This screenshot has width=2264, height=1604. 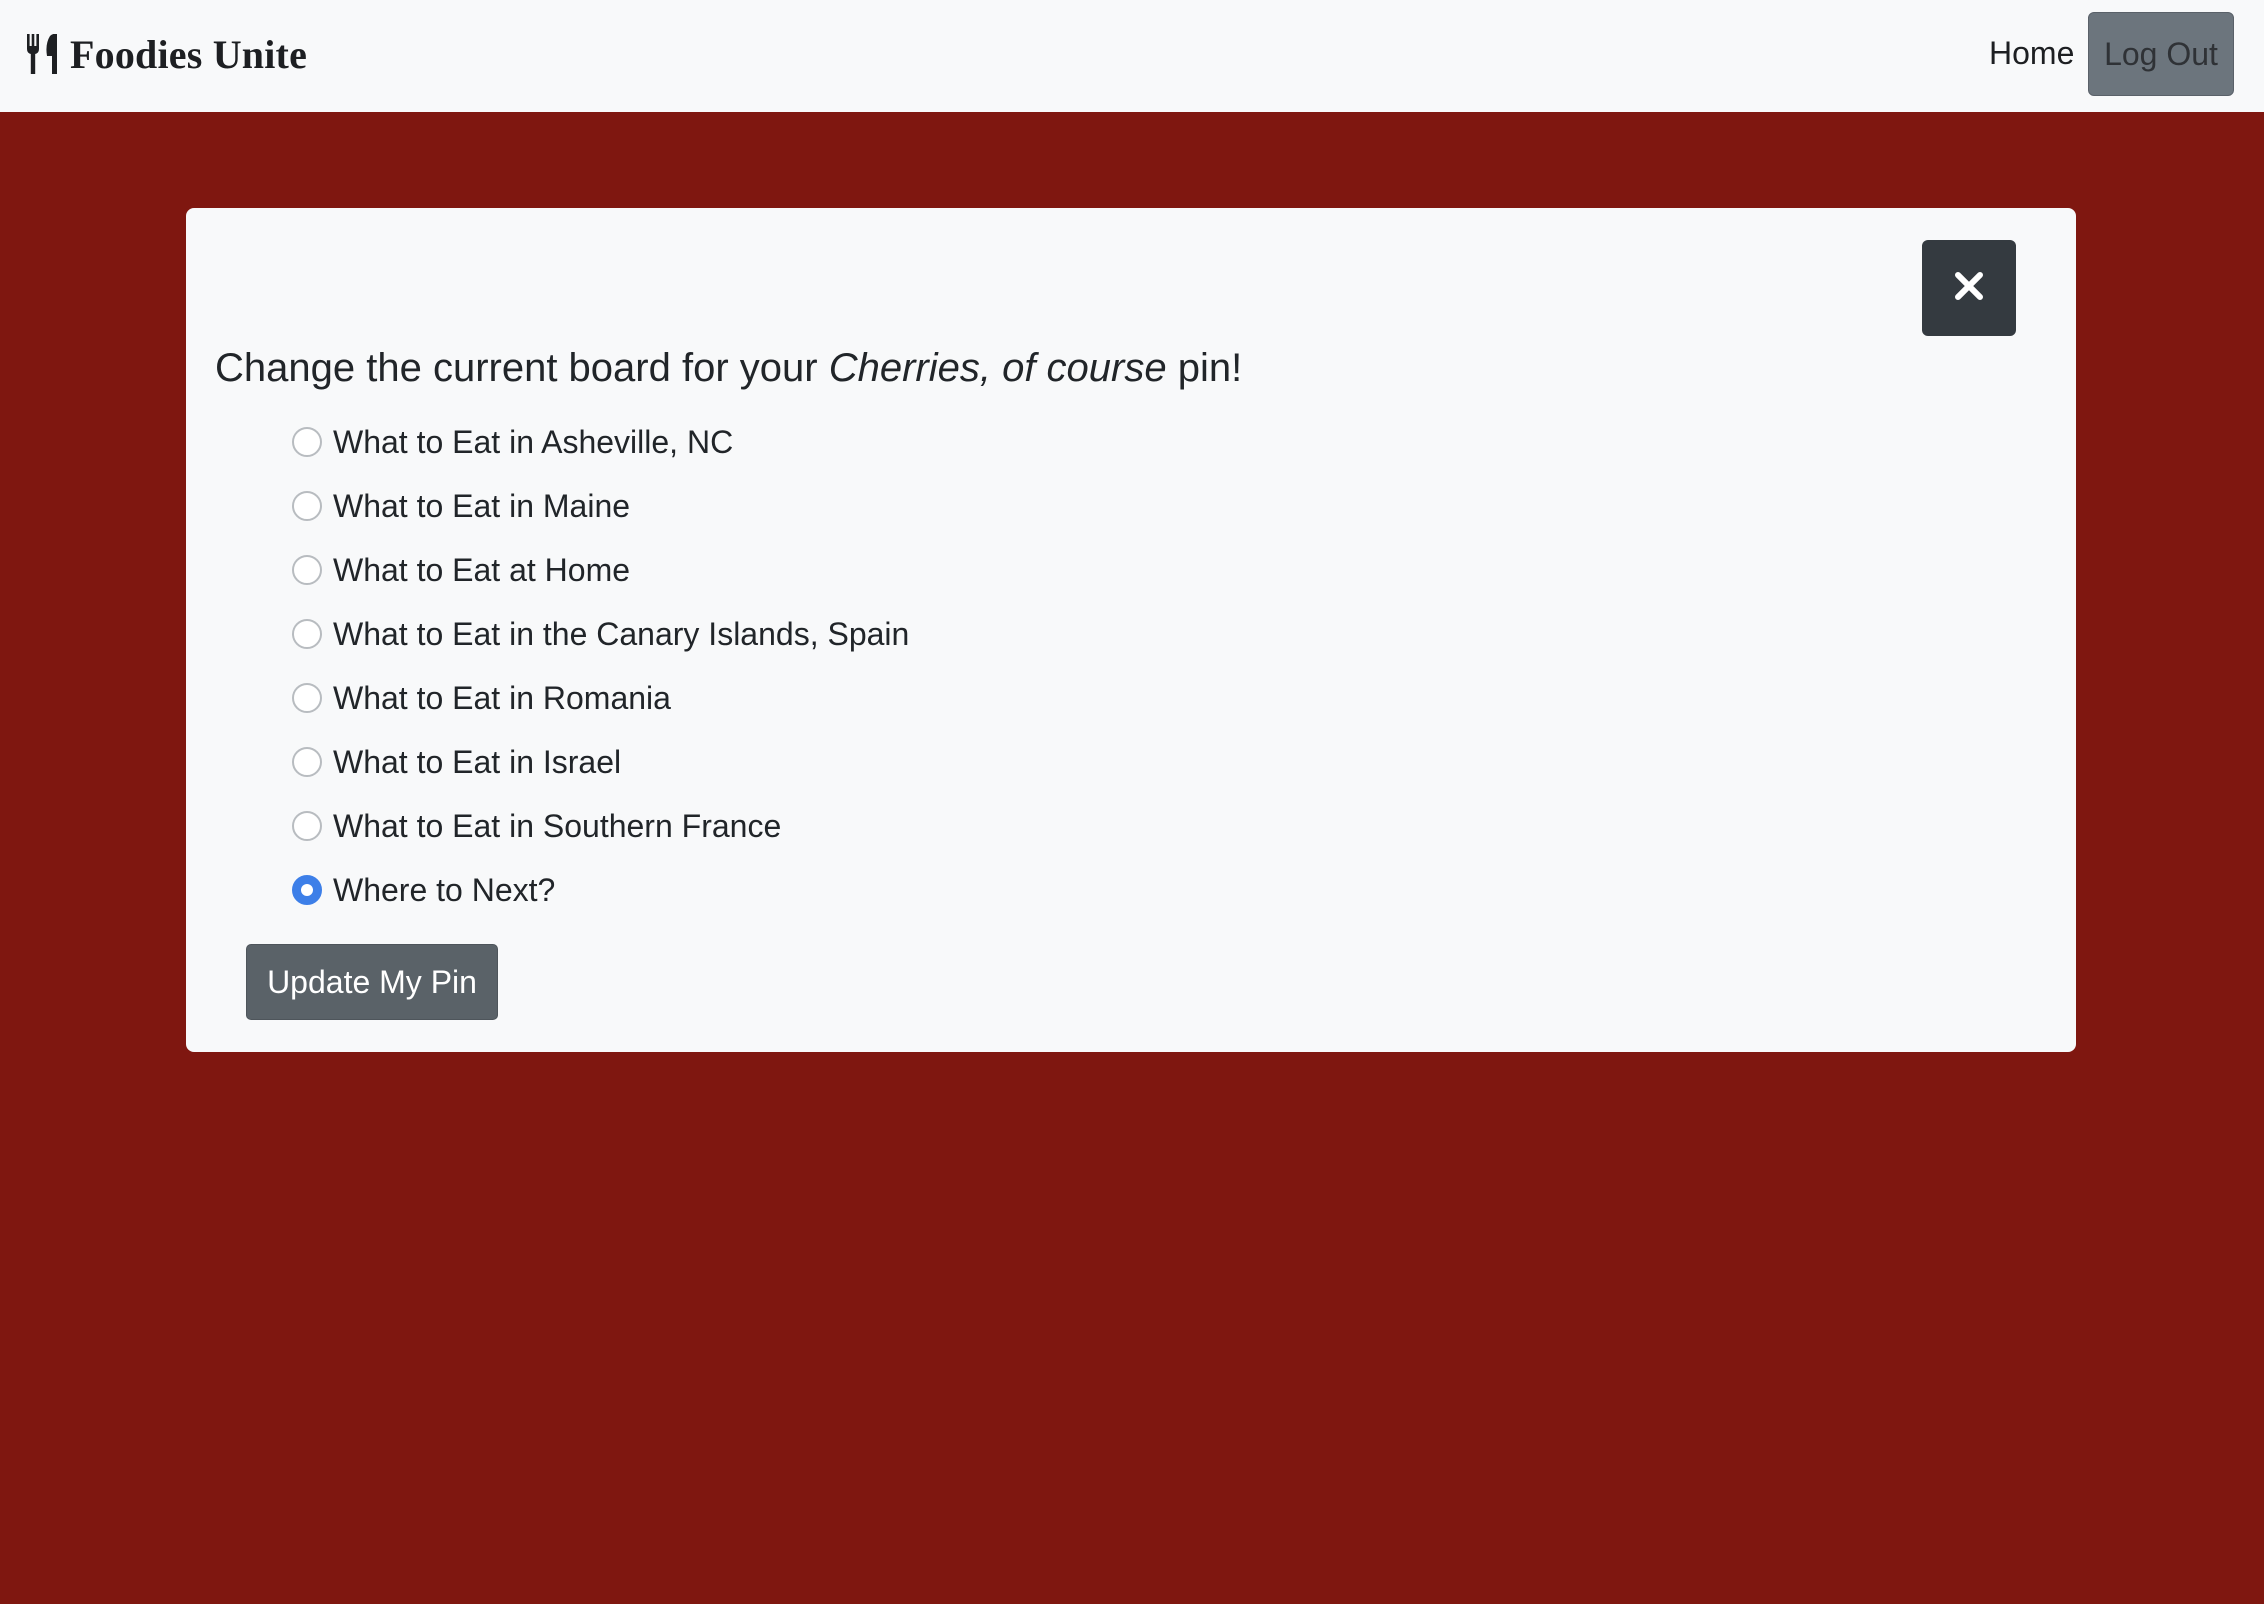 I want to click on update-pin-button: Update My Pin, so click(x=372, y=982).